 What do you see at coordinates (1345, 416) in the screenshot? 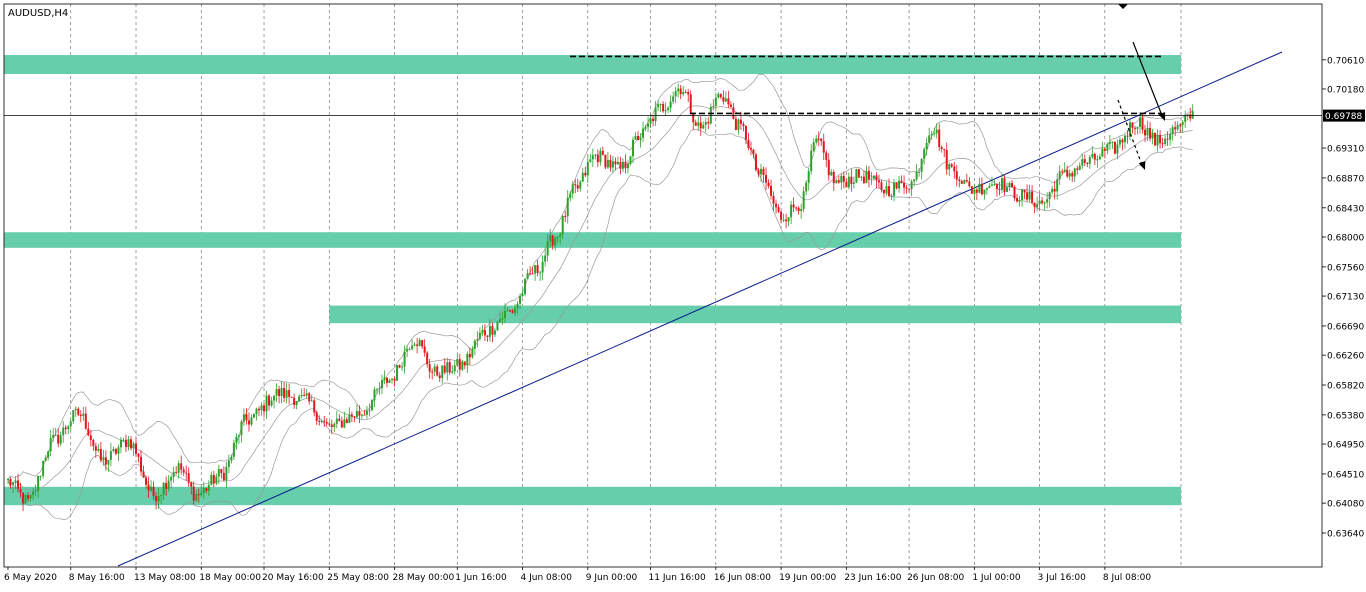
I see `y-tick-label: 0.65380` at bounding box center [1345, 416].